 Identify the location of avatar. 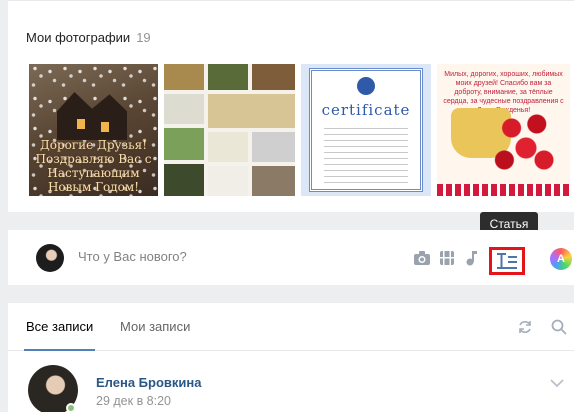
(50, 258).